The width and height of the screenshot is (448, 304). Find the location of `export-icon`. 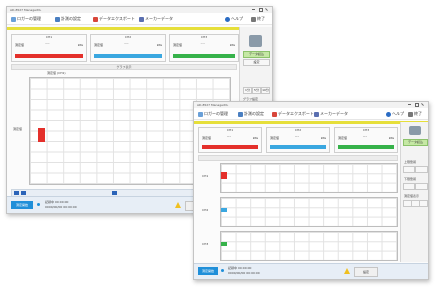

export-icon is located at coordinates (274, 114).